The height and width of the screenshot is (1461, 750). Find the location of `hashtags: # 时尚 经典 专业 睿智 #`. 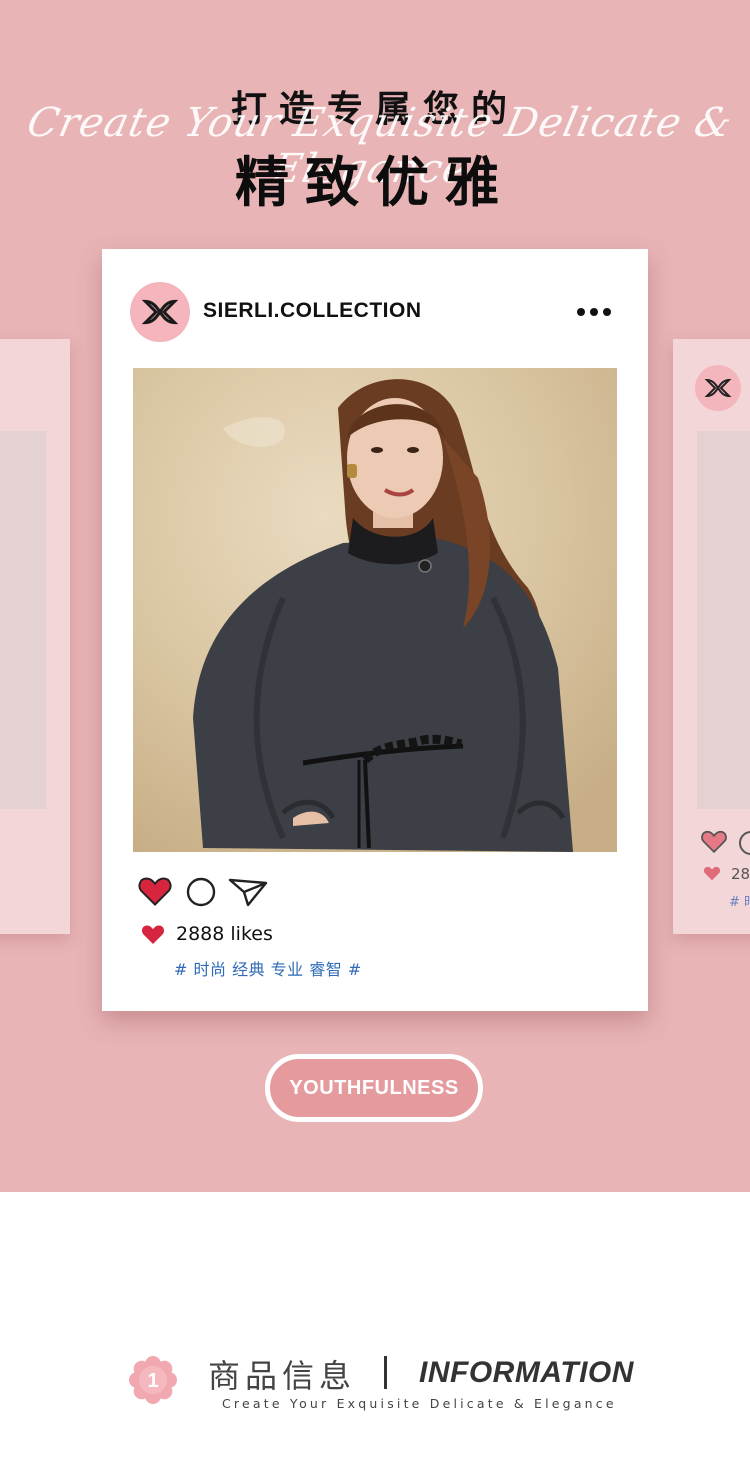

hashtags: # 时尚 经典 专业 睿智 # is located at coordinates (268, 968).